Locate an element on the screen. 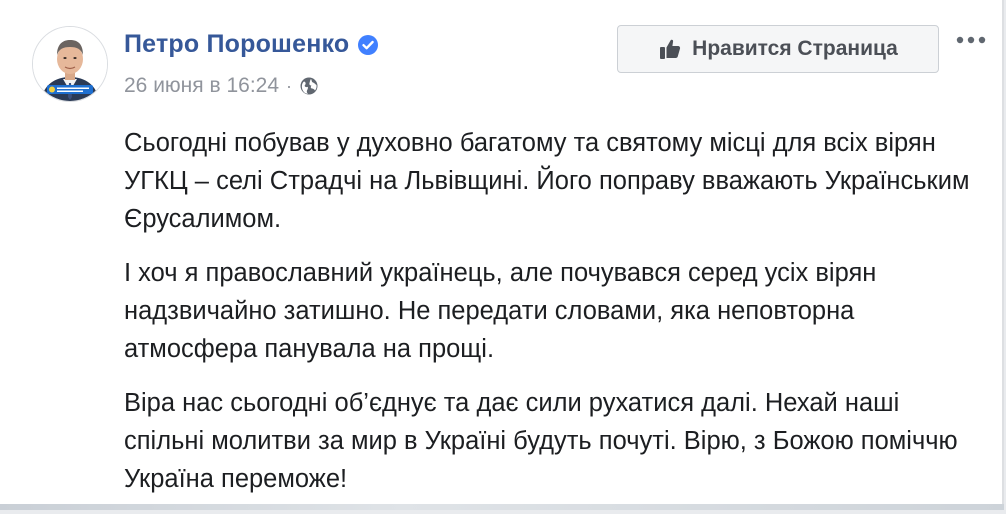  globe-icon is located at coordinates (309, 86).